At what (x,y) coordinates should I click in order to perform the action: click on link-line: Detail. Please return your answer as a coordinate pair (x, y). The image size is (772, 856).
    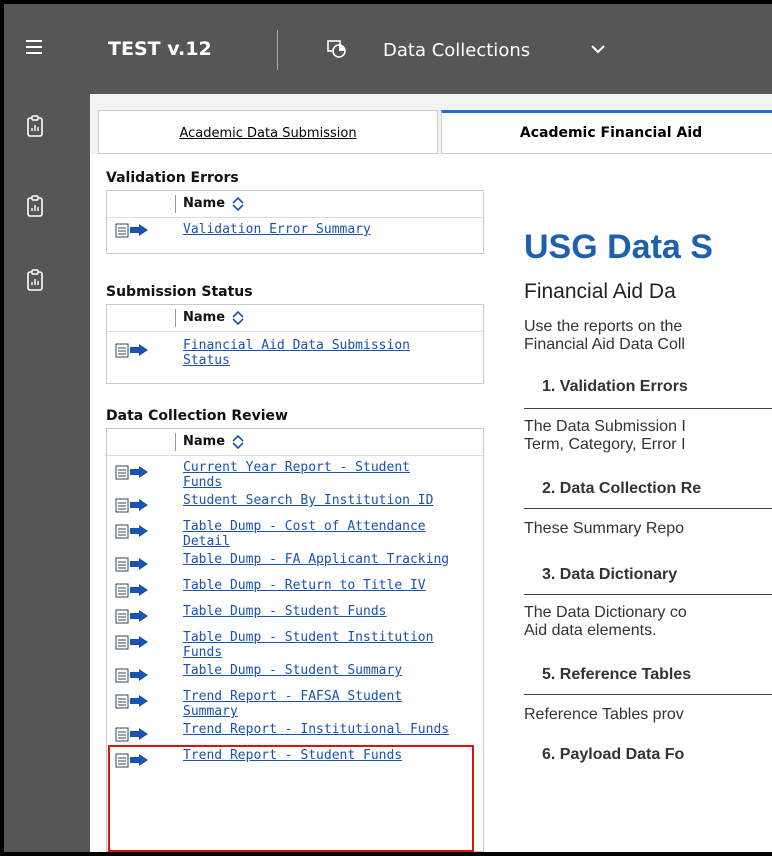
    Looking at the image, I should click on (206, 541).